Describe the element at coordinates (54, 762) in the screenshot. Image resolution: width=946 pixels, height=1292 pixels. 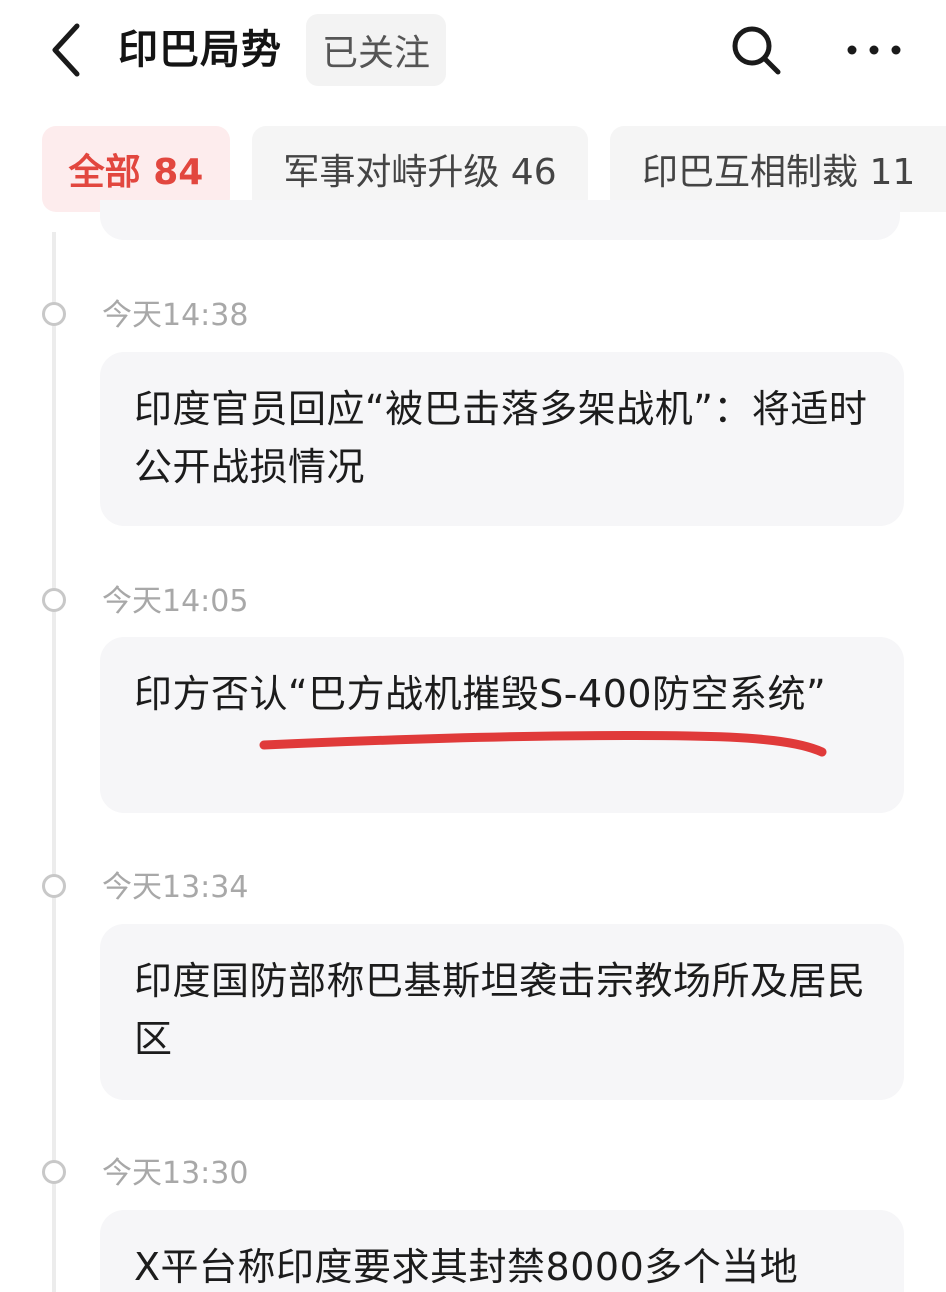
I see `timeline-line` at that location.